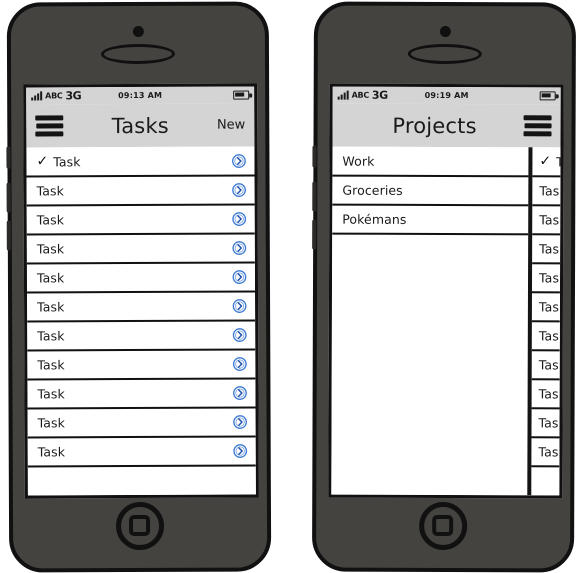 Image resolution: width=587 pixels, height=573 pixels. I want to click on list-item: Pokémans, so click(446, 220).